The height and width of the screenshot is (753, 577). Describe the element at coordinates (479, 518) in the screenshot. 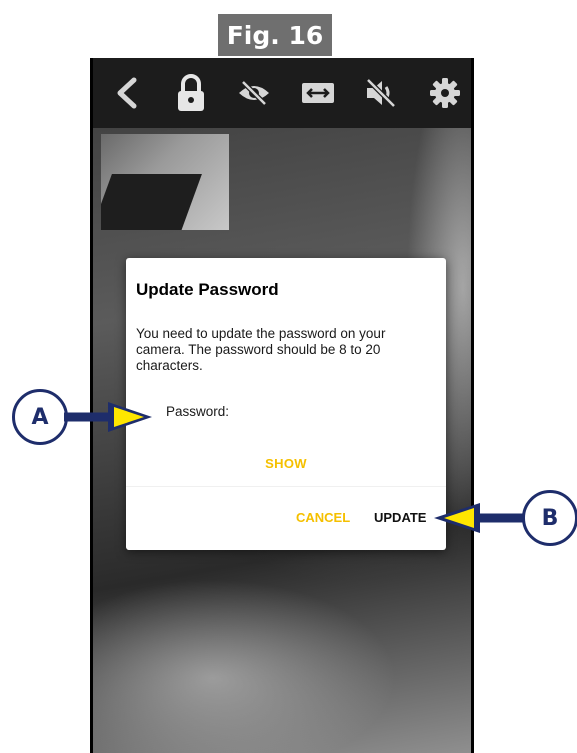

I see `callout-b-arrow` at that location.